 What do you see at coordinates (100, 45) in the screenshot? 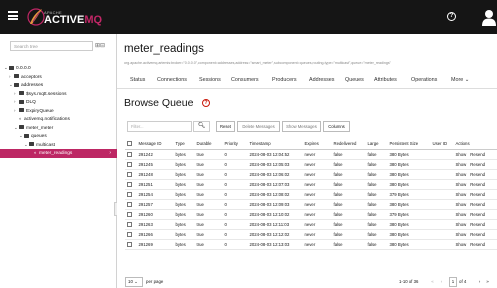
I see `expand-collapse-all-icon: ⊞⊟` at bounding box center [100, 45].